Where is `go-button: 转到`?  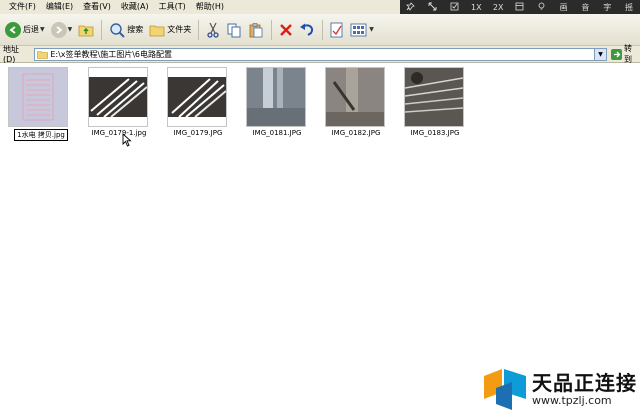 go-button: 转到 is located at coordinates (625, 54).